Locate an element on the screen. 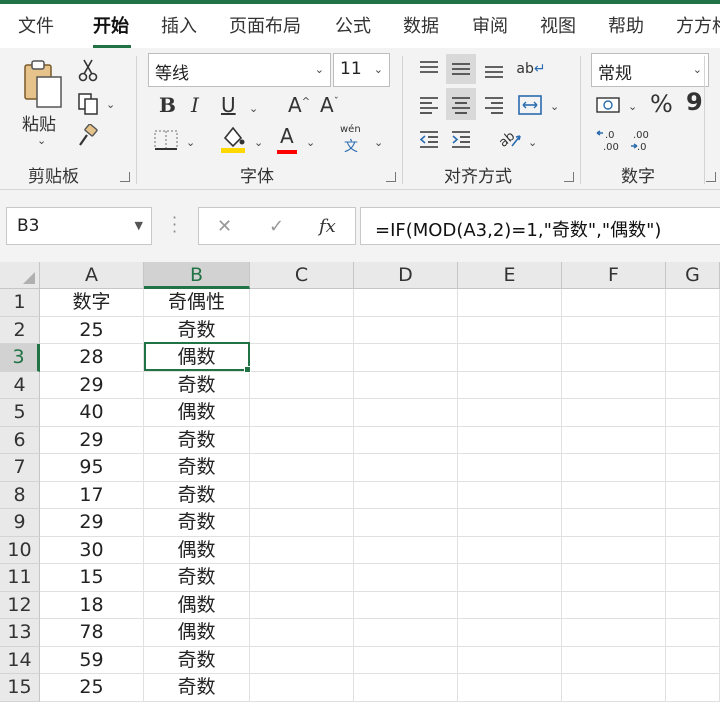 The height and width of the screenshot is (705, 720). row-header: 4 is located at coordinates (20, 385).